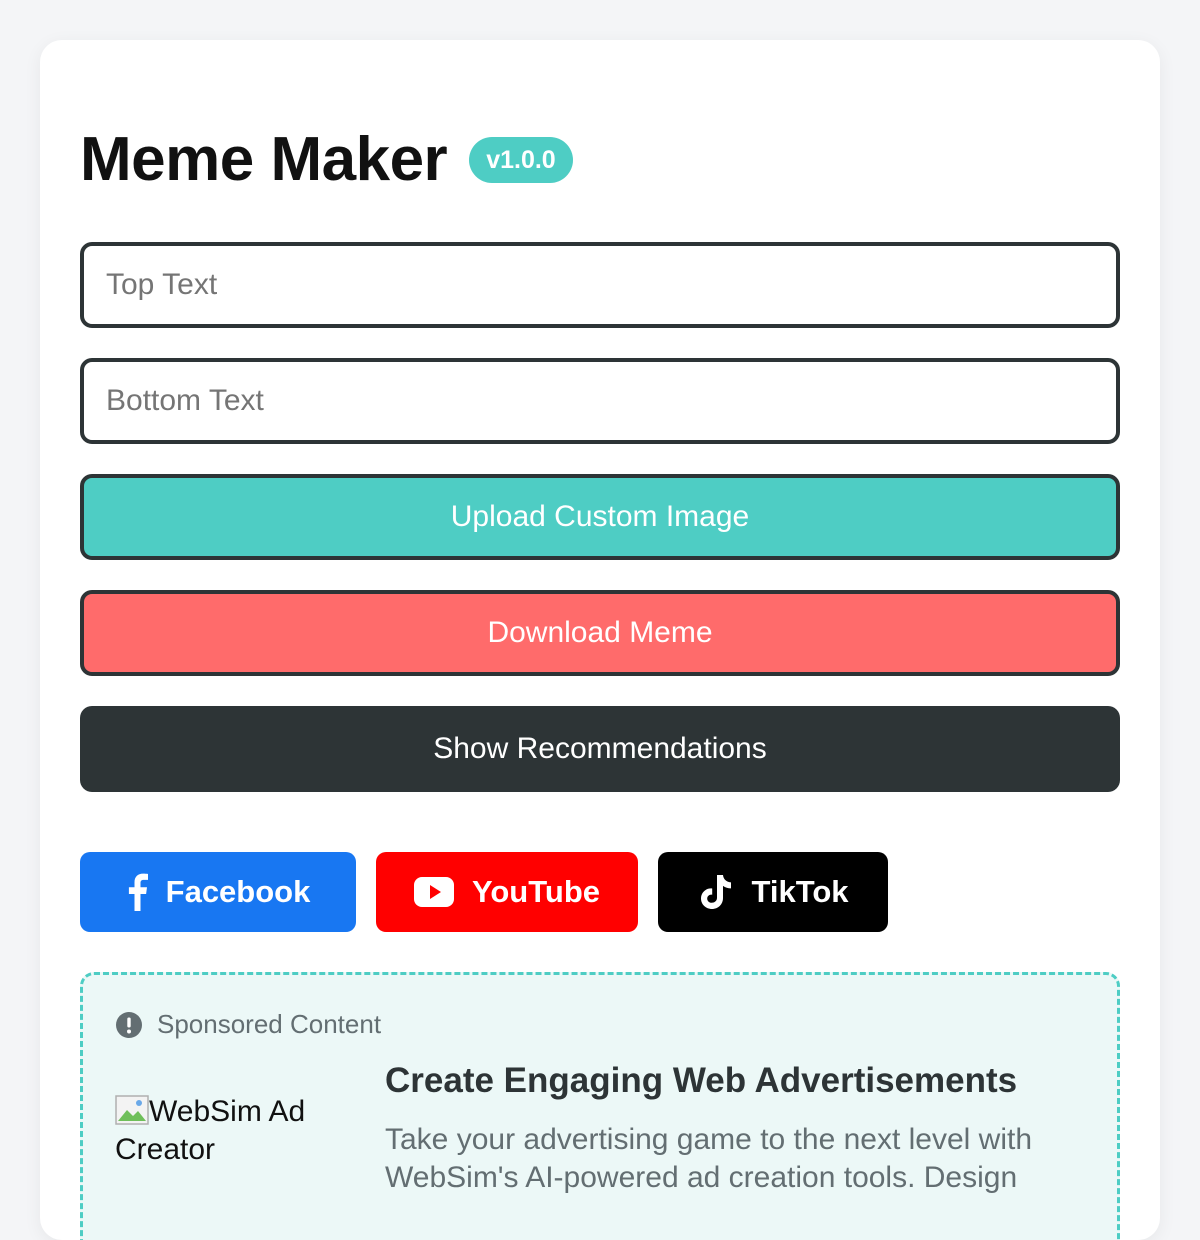  Describe the element at coordinates (600, 749) in the screenshot. I see `show-recommendations-button: Show Recommendations` at that location.